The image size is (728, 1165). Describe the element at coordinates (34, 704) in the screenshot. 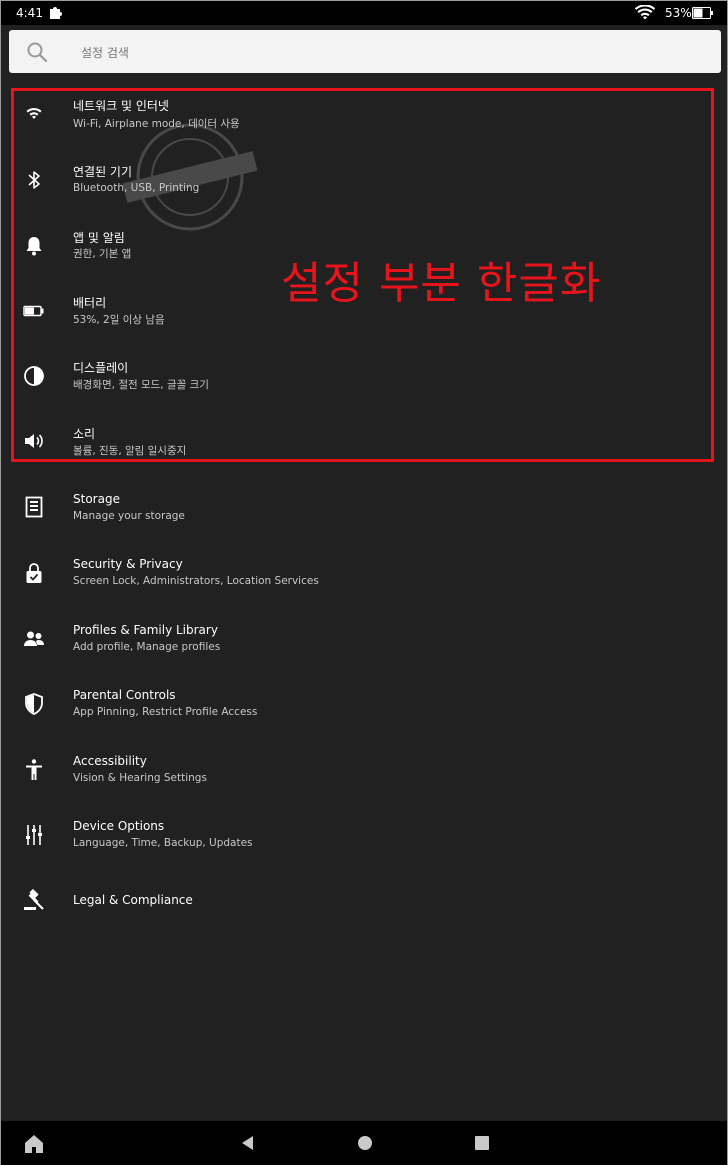

I see `shield-icon` at that location.